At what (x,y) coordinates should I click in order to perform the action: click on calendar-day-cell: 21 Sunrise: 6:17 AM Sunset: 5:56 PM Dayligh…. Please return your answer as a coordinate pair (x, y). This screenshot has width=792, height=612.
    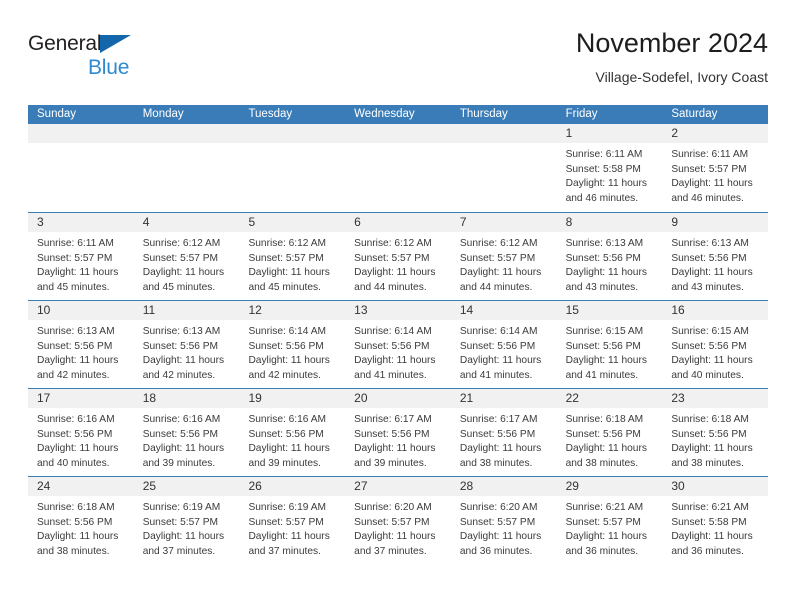
    Looking at the image, I should click on (503, 432).